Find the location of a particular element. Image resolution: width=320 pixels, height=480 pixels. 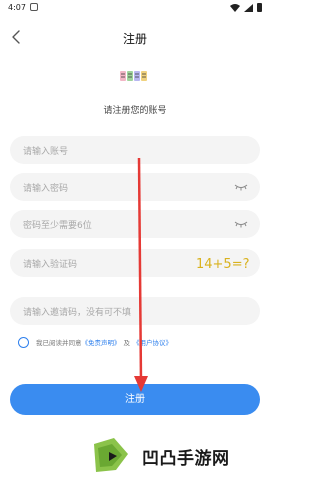

confirm-password-placeholder: 密码至少需要6位 is located at coordinates (57, 226).